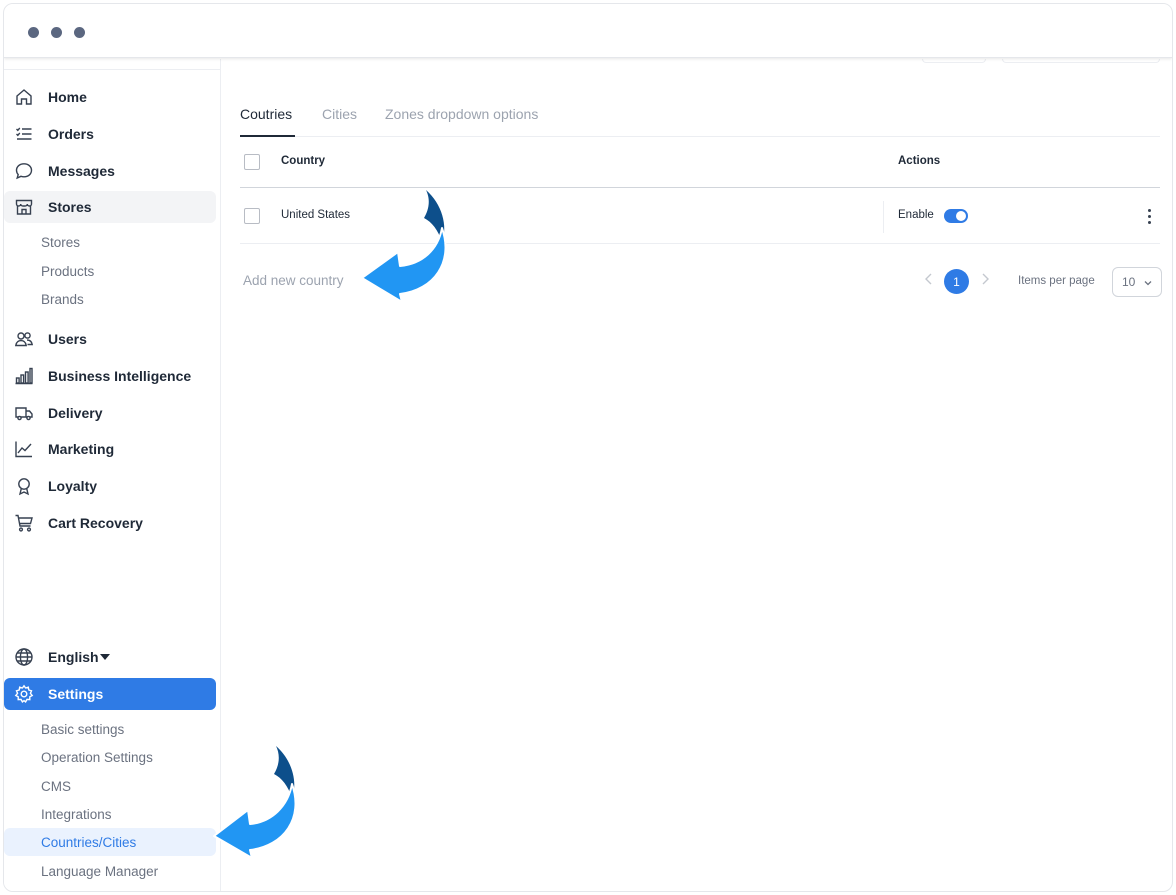 Image resolution: width=1176 pixels, height=895 pixels. What do you see at coordinates (252, 216) in the screenshot?
I see `row-checkbox` at bounding box center [252, 216].